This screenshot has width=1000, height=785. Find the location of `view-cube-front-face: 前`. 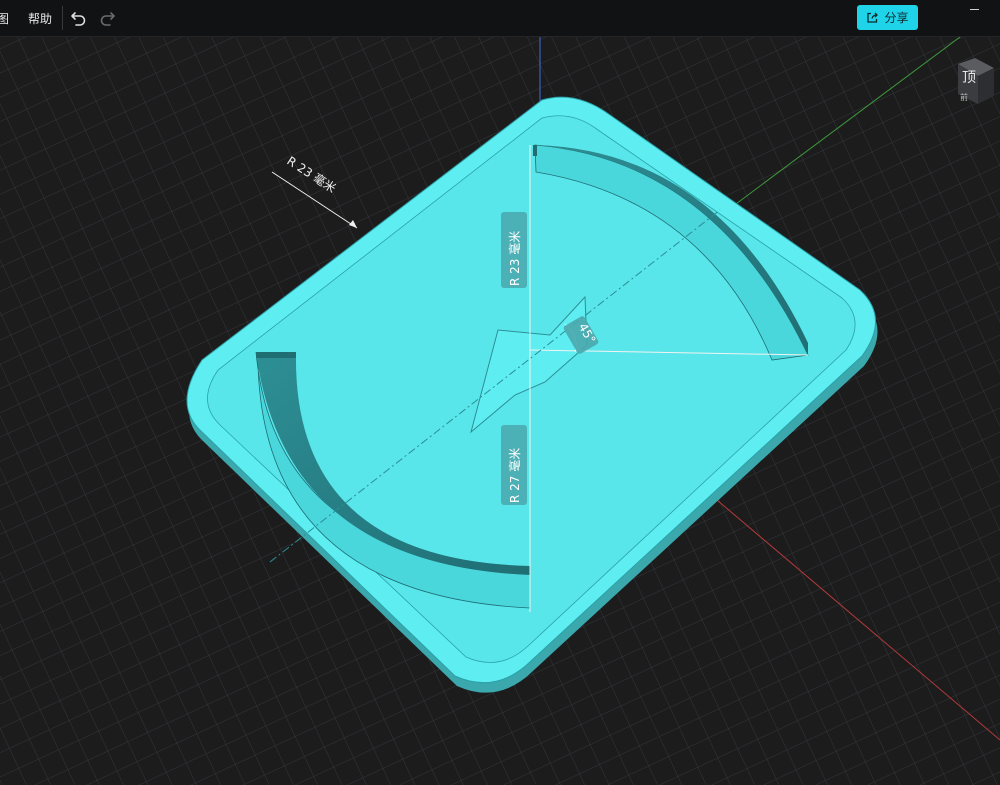

view-cube-front-face: 前 is located at coordinates (964, 97).